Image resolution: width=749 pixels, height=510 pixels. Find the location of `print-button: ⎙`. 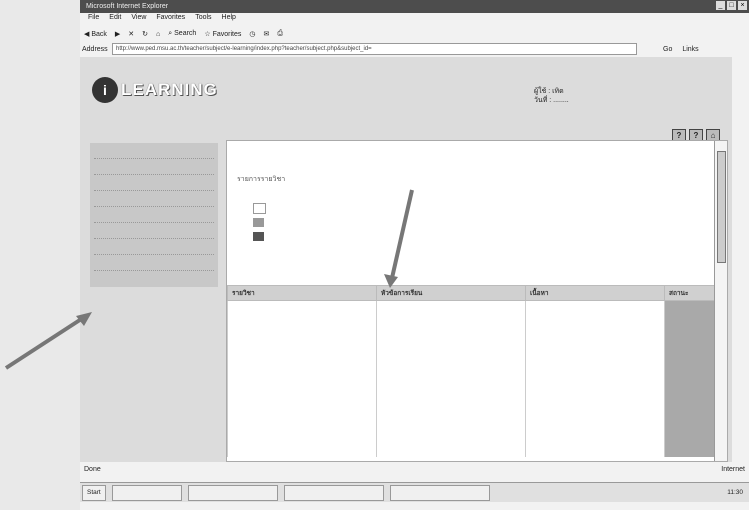

print-button: ⎙ is located at coordinates (280, 34).